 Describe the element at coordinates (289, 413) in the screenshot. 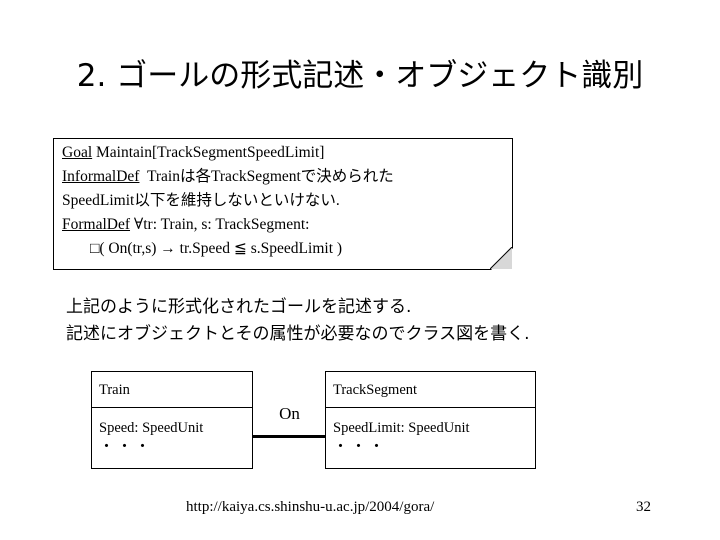

I see `association-label-on: On` at that location.